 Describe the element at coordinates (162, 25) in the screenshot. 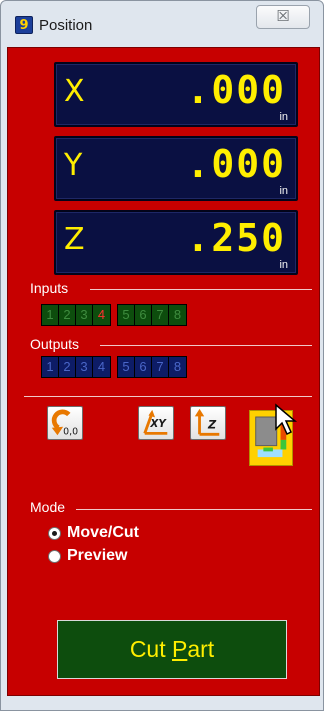

I see `title-bar: 9 Position ☒` at that location.